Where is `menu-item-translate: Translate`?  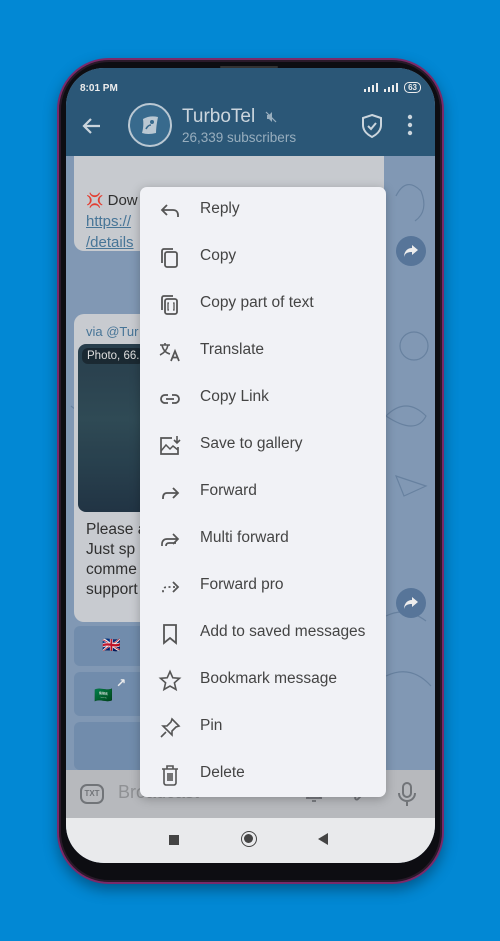
menu-item-translate: Translate is located at coordinates (263, 351).